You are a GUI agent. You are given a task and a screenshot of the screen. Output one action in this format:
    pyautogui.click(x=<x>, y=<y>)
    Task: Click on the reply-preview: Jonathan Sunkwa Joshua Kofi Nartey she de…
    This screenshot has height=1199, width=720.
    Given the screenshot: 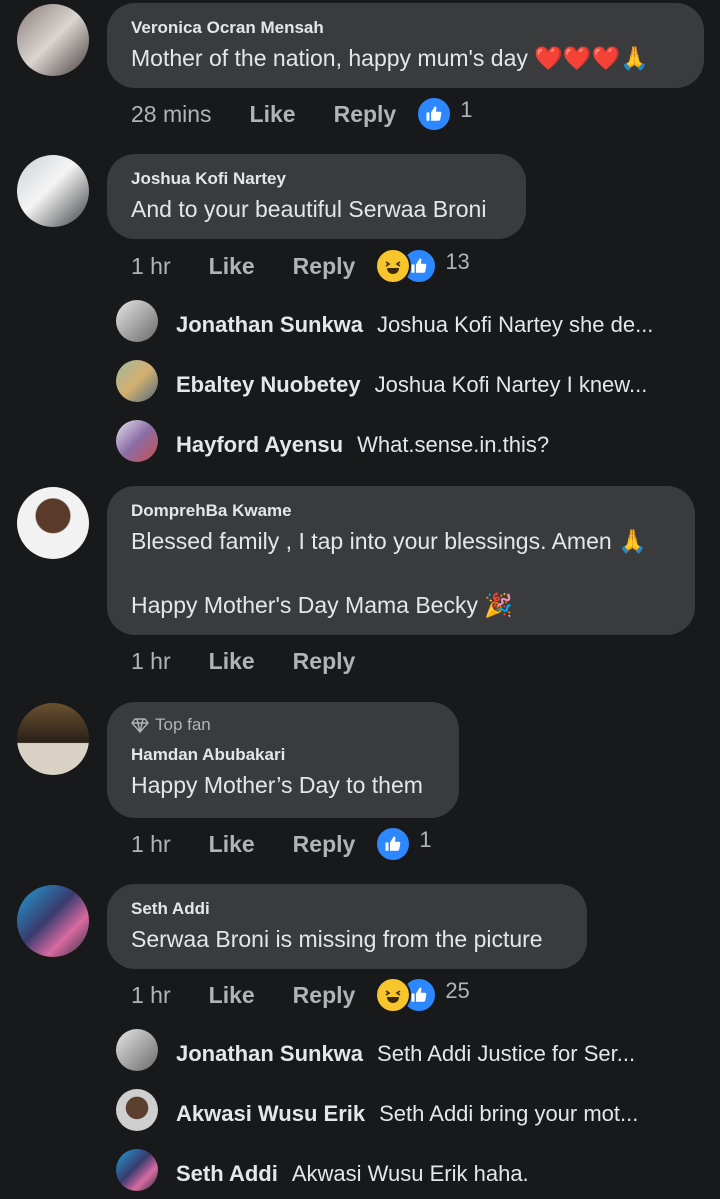 What is the action you would take?
    pyautogui.click(x=360, y=325)
    